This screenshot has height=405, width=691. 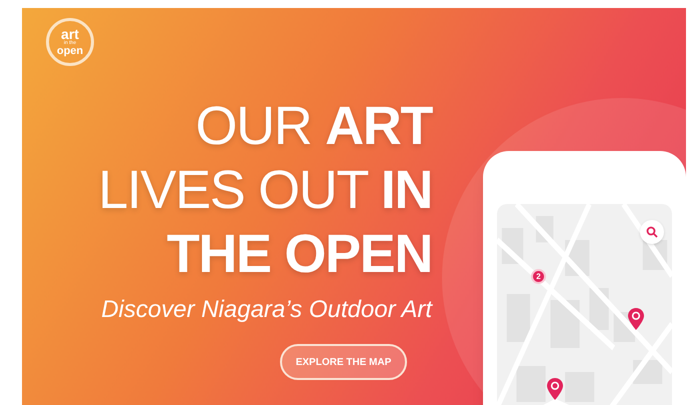 What do you see at coordinates (652, 232) in the screenshot?
I see `search-icon` at bounding box center [652, 232].